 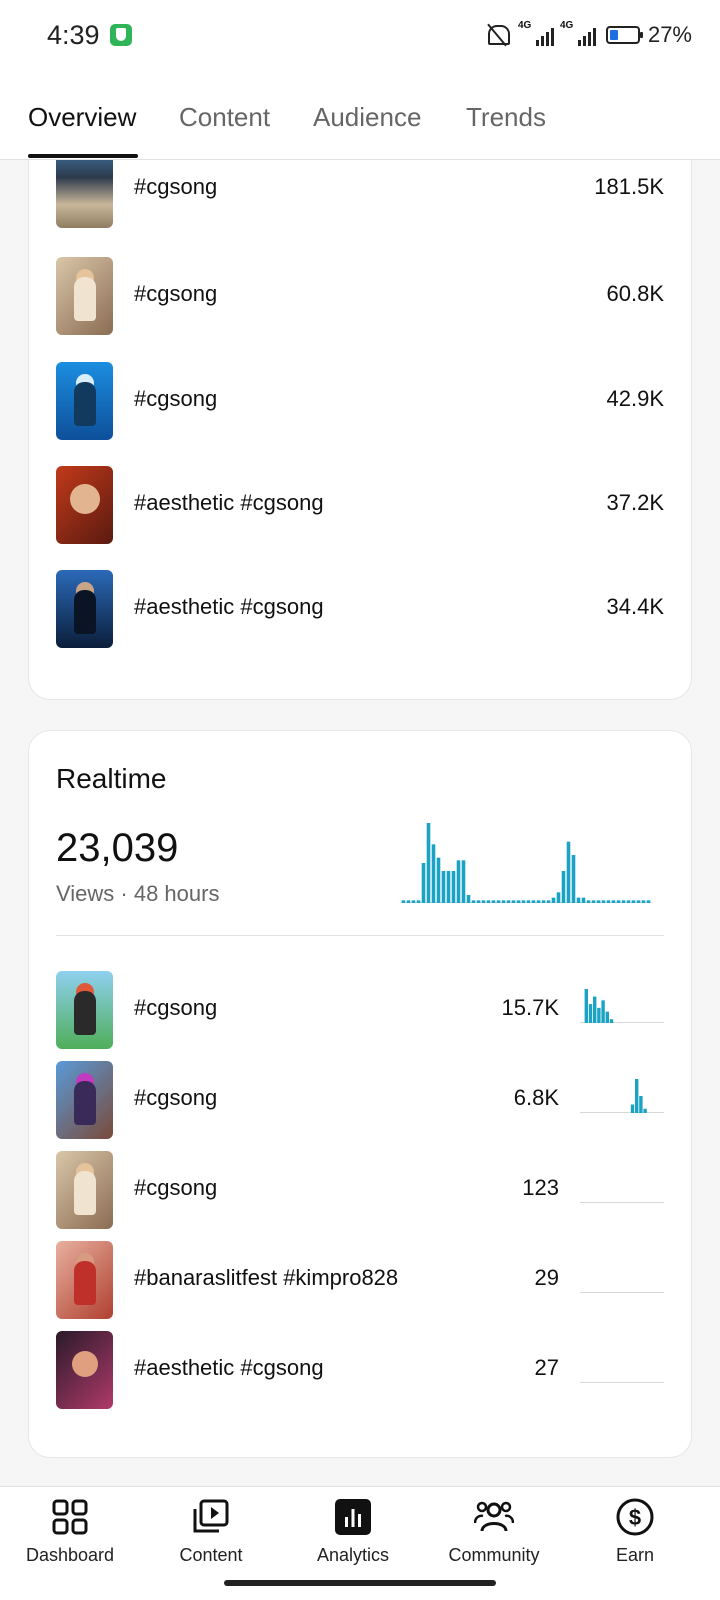 What do you see at coordinates (360, 609) in the screenshot?
I see `content-row: #aesthetic #cgsong 34.4K` at bounding box center [360, 609].